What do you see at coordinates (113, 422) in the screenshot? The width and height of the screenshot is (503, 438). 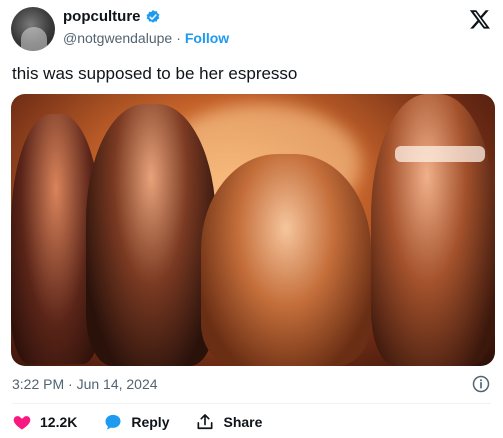 I see `reply-icon` at bounding box center [113, 422].